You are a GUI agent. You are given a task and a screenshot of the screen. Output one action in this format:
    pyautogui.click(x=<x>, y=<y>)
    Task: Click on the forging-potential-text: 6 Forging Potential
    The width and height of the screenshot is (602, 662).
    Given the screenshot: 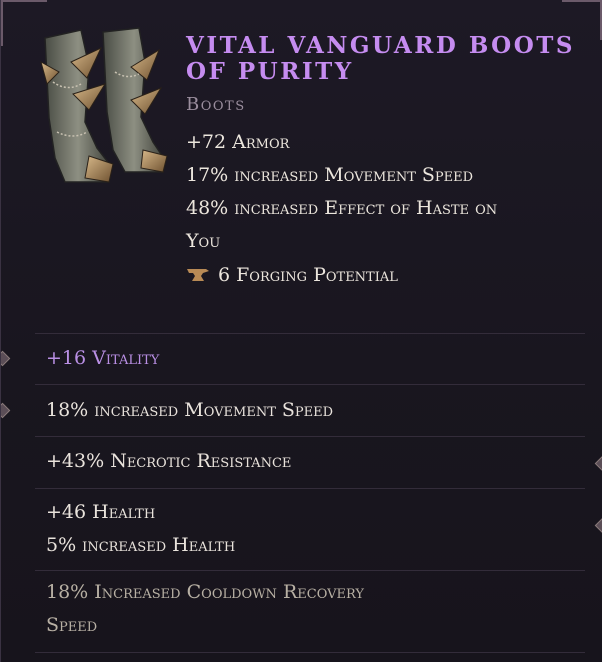 What is the action you would take?
    pyautogui.click(x=308, y=275)
    